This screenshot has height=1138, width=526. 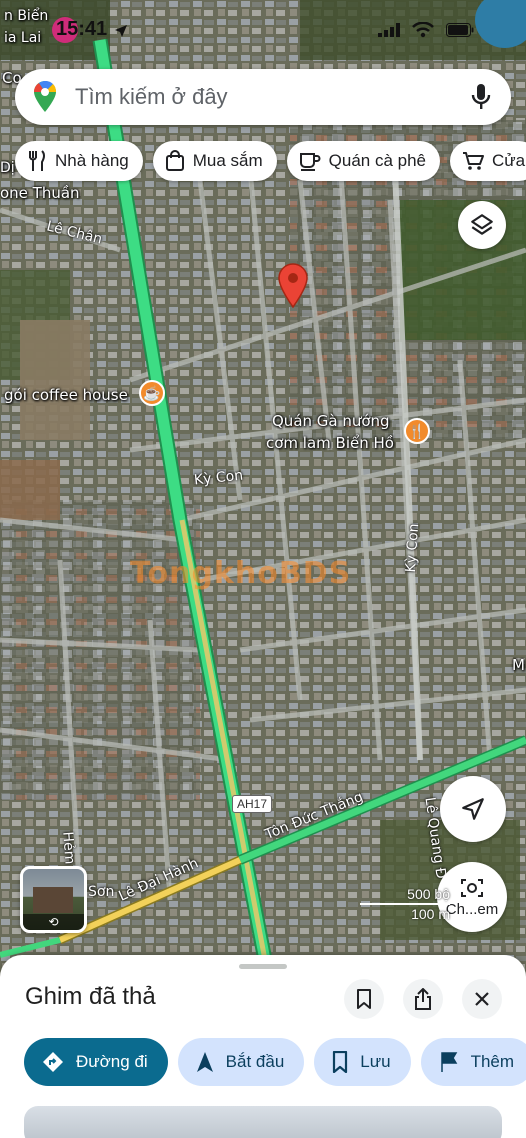 What do you see at coordinates (428, 894) in the screenshot?
I see `scale-imperial: 500 bộ` at bounding box center [428, 894].